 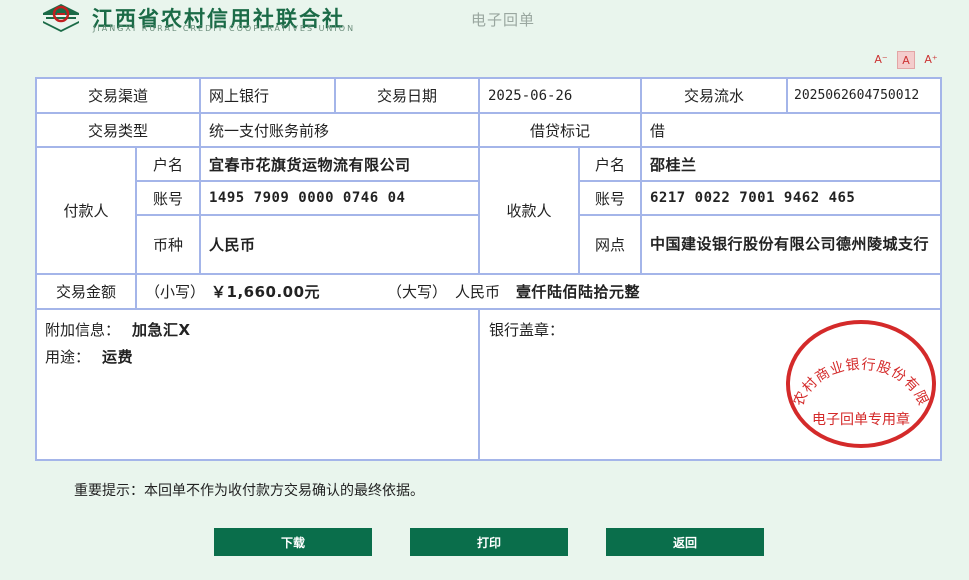 What do you see at coordinates (119, 96) in the screenshot?
I see `channel-label: 交易渠道` at bounding box center [119, 96].